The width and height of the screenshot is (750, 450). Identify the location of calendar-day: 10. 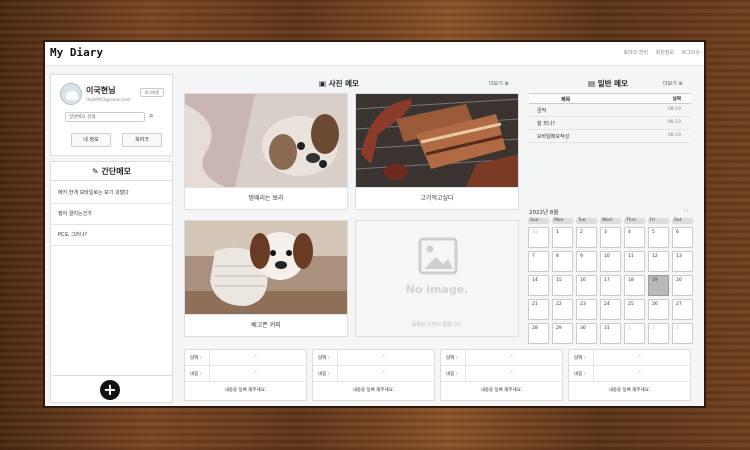
(610, 261).